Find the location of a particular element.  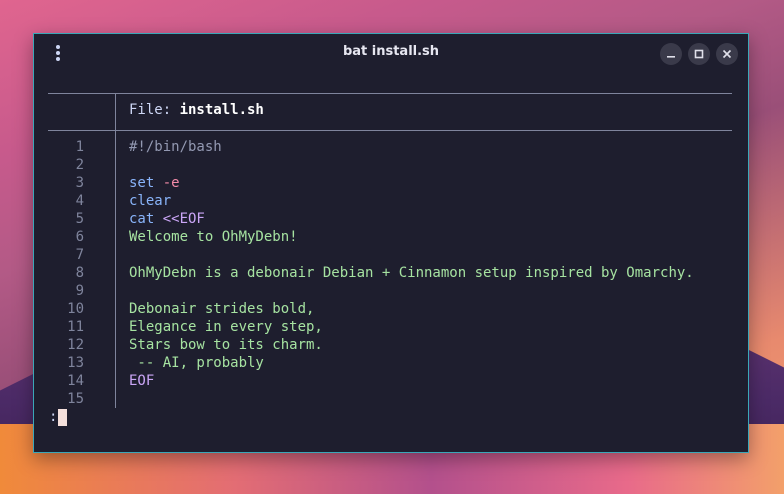

code-token: -e is located at coordinates (171, 183).